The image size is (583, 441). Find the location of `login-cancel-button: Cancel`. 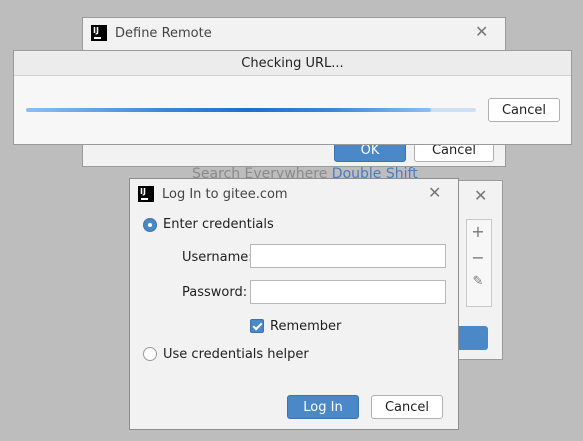

login-cancel-button: Cancel is located at coordinates (407, 407).